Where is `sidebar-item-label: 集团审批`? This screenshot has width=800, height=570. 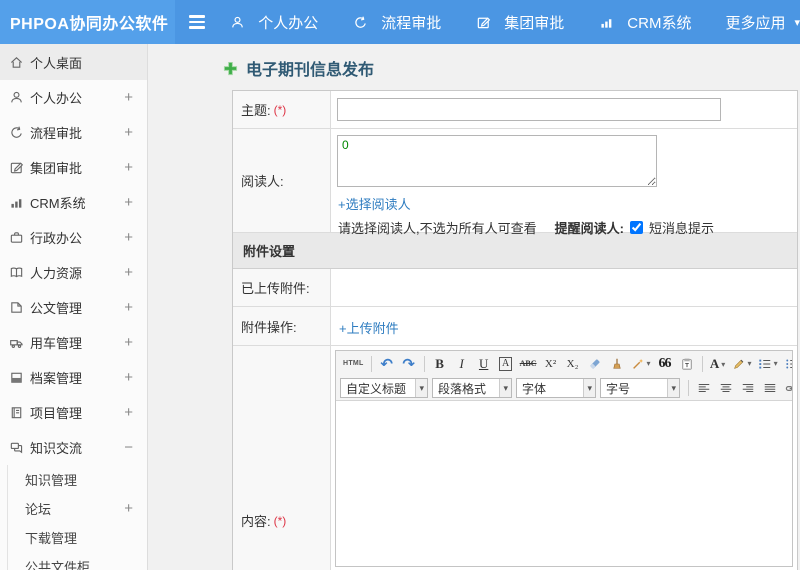
sidebar-item-label: 集团审批 is located at coordinates (56, 168).